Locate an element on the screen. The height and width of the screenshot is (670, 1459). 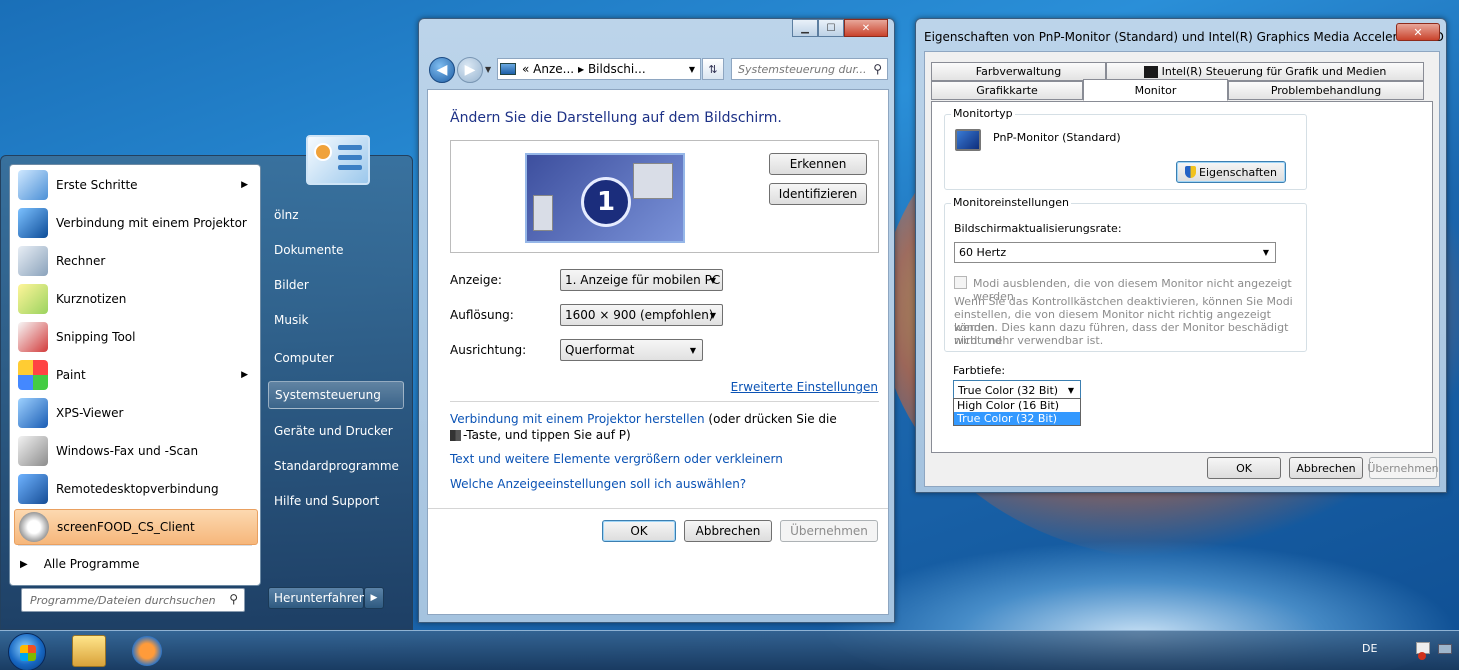
arrow-left-icon: ◀ is located at coordinates (442, 70).